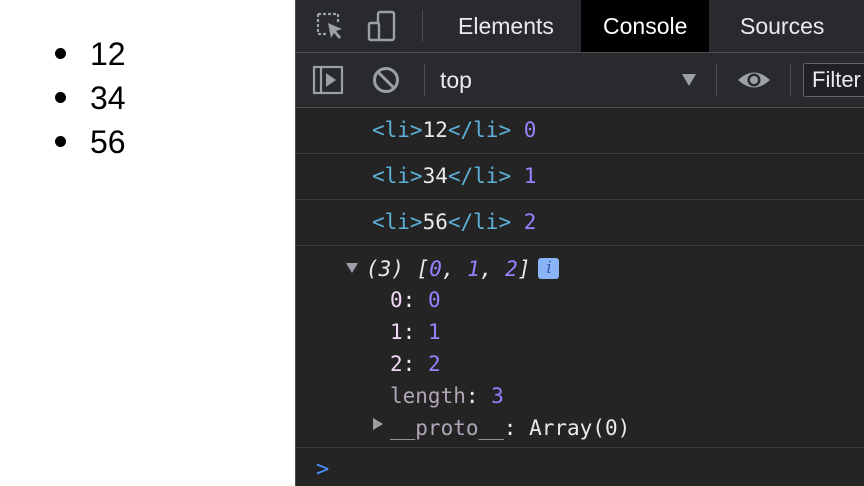 The height and width of the screenshot is (486, 864). Describe the element at coordinates (473, 269) in the screenshot. I see `array-item: 1` at that location.